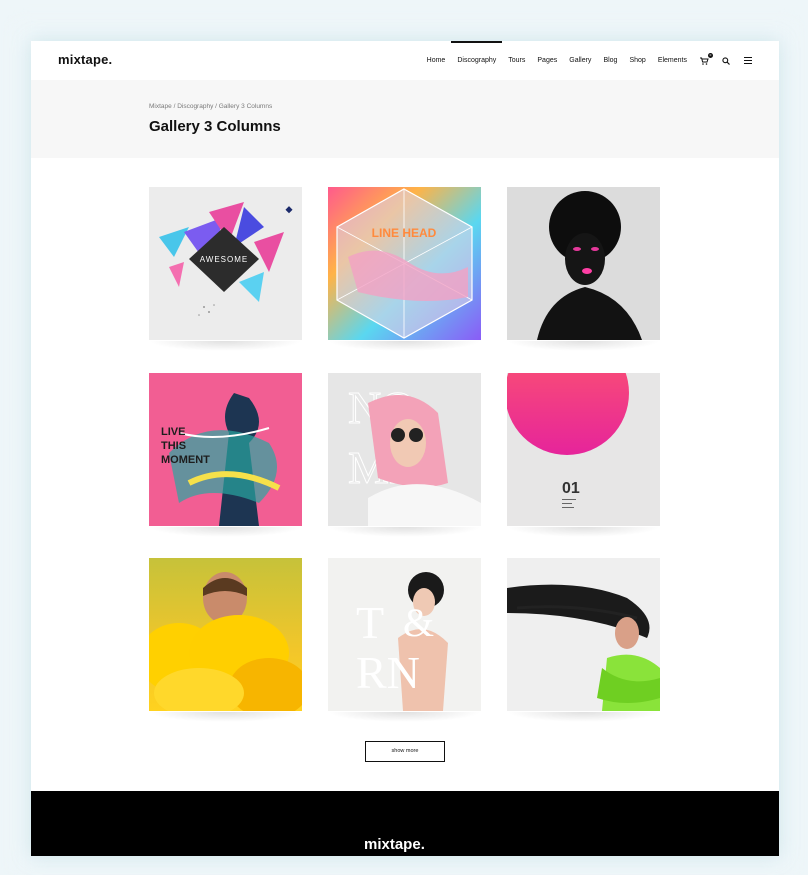 The height and width of the screenshot is (875, 808). I want to click on svg-text: MOMENT, so click(185, 460).